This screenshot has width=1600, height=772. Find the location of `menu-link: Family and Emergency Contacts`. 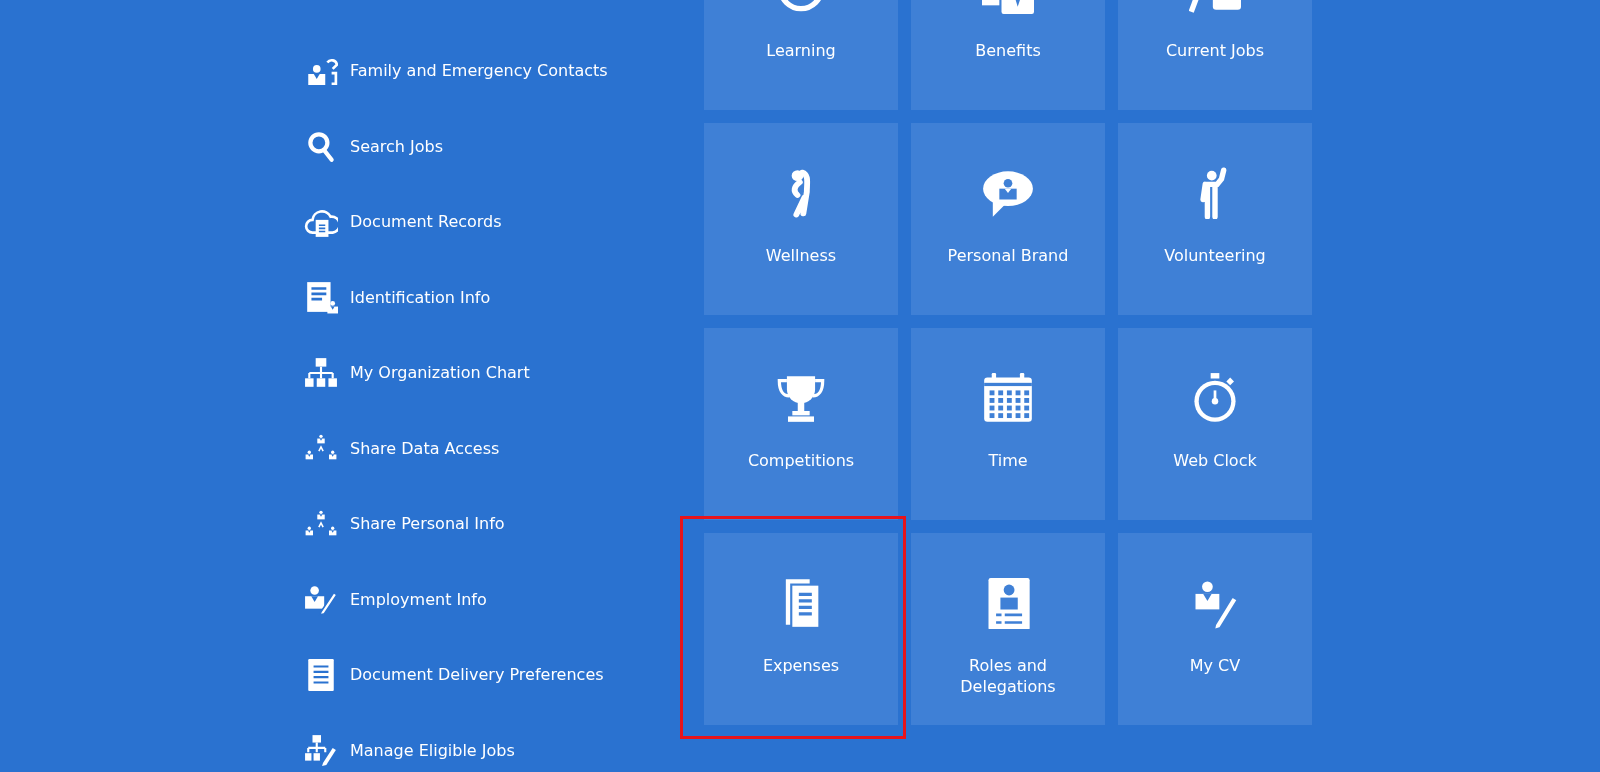

menu-link: Family and Emergency Contacts is located at coordinates (479, 71).